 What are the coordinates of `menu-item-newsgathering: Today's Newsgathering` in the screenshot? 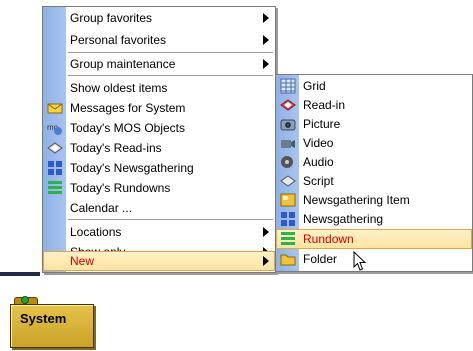 It's located at (159, 168).